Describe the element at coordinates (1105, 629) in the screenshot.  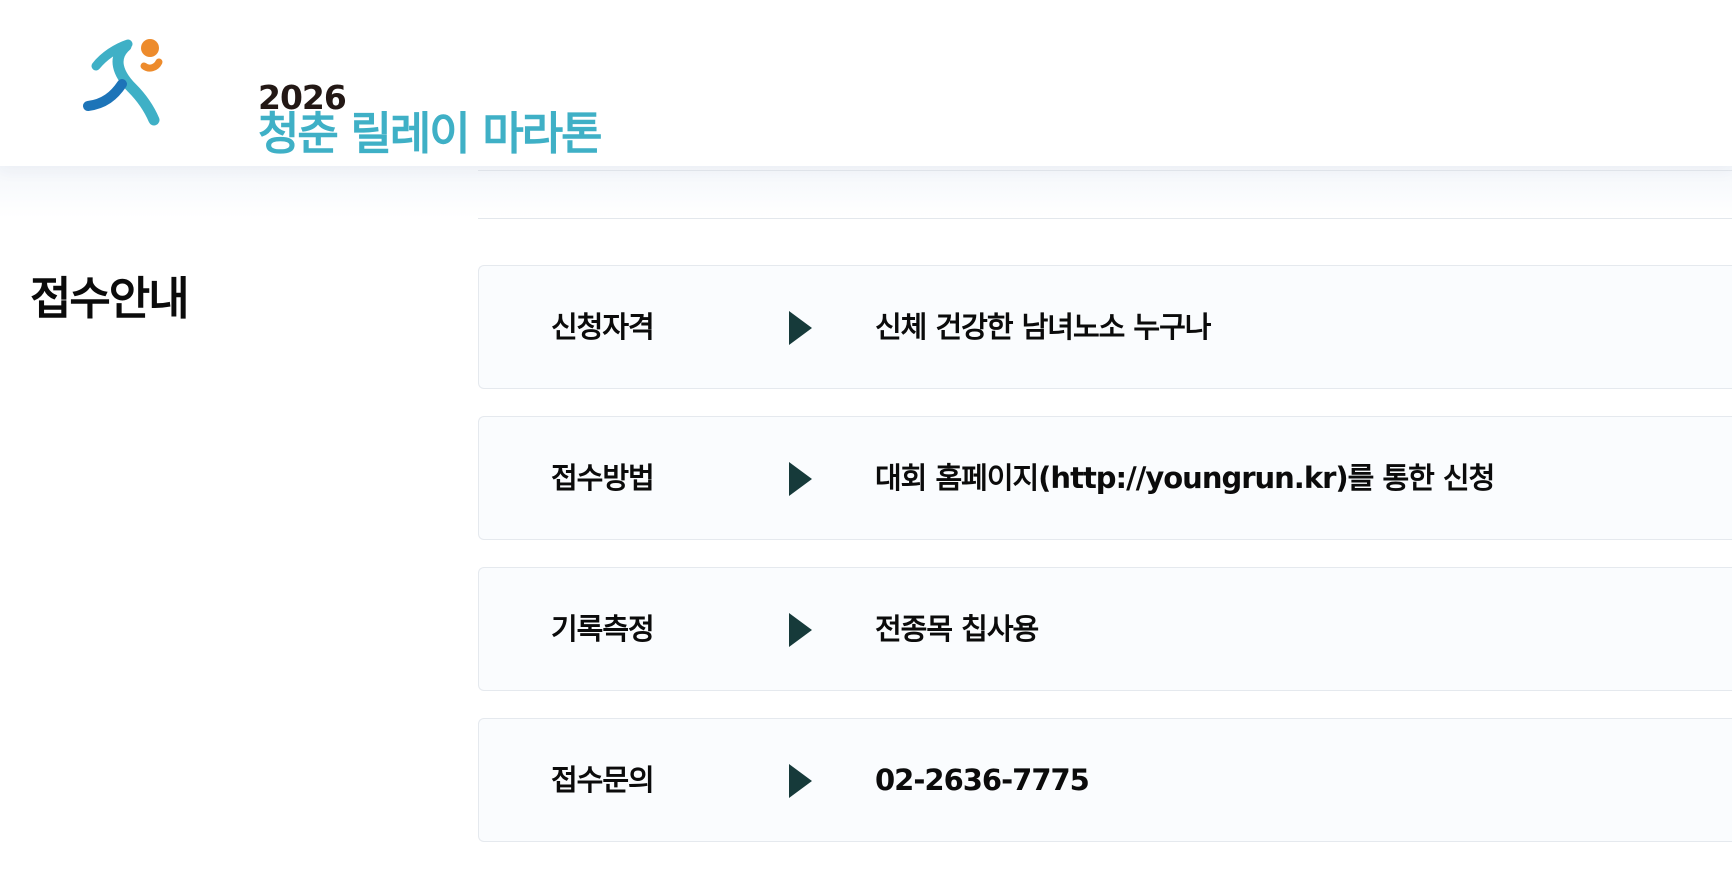
I see `info-row-timing: 기록측정 전종목 칩사용` at that location.